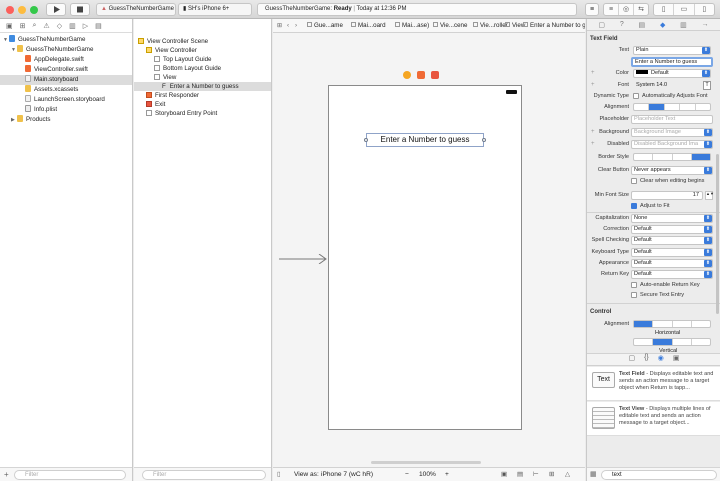  What do you see at coordinates (66, 80) in the screenshot?
I see `navigator-item: Main.storyboard` at bounding box center [66, 80].